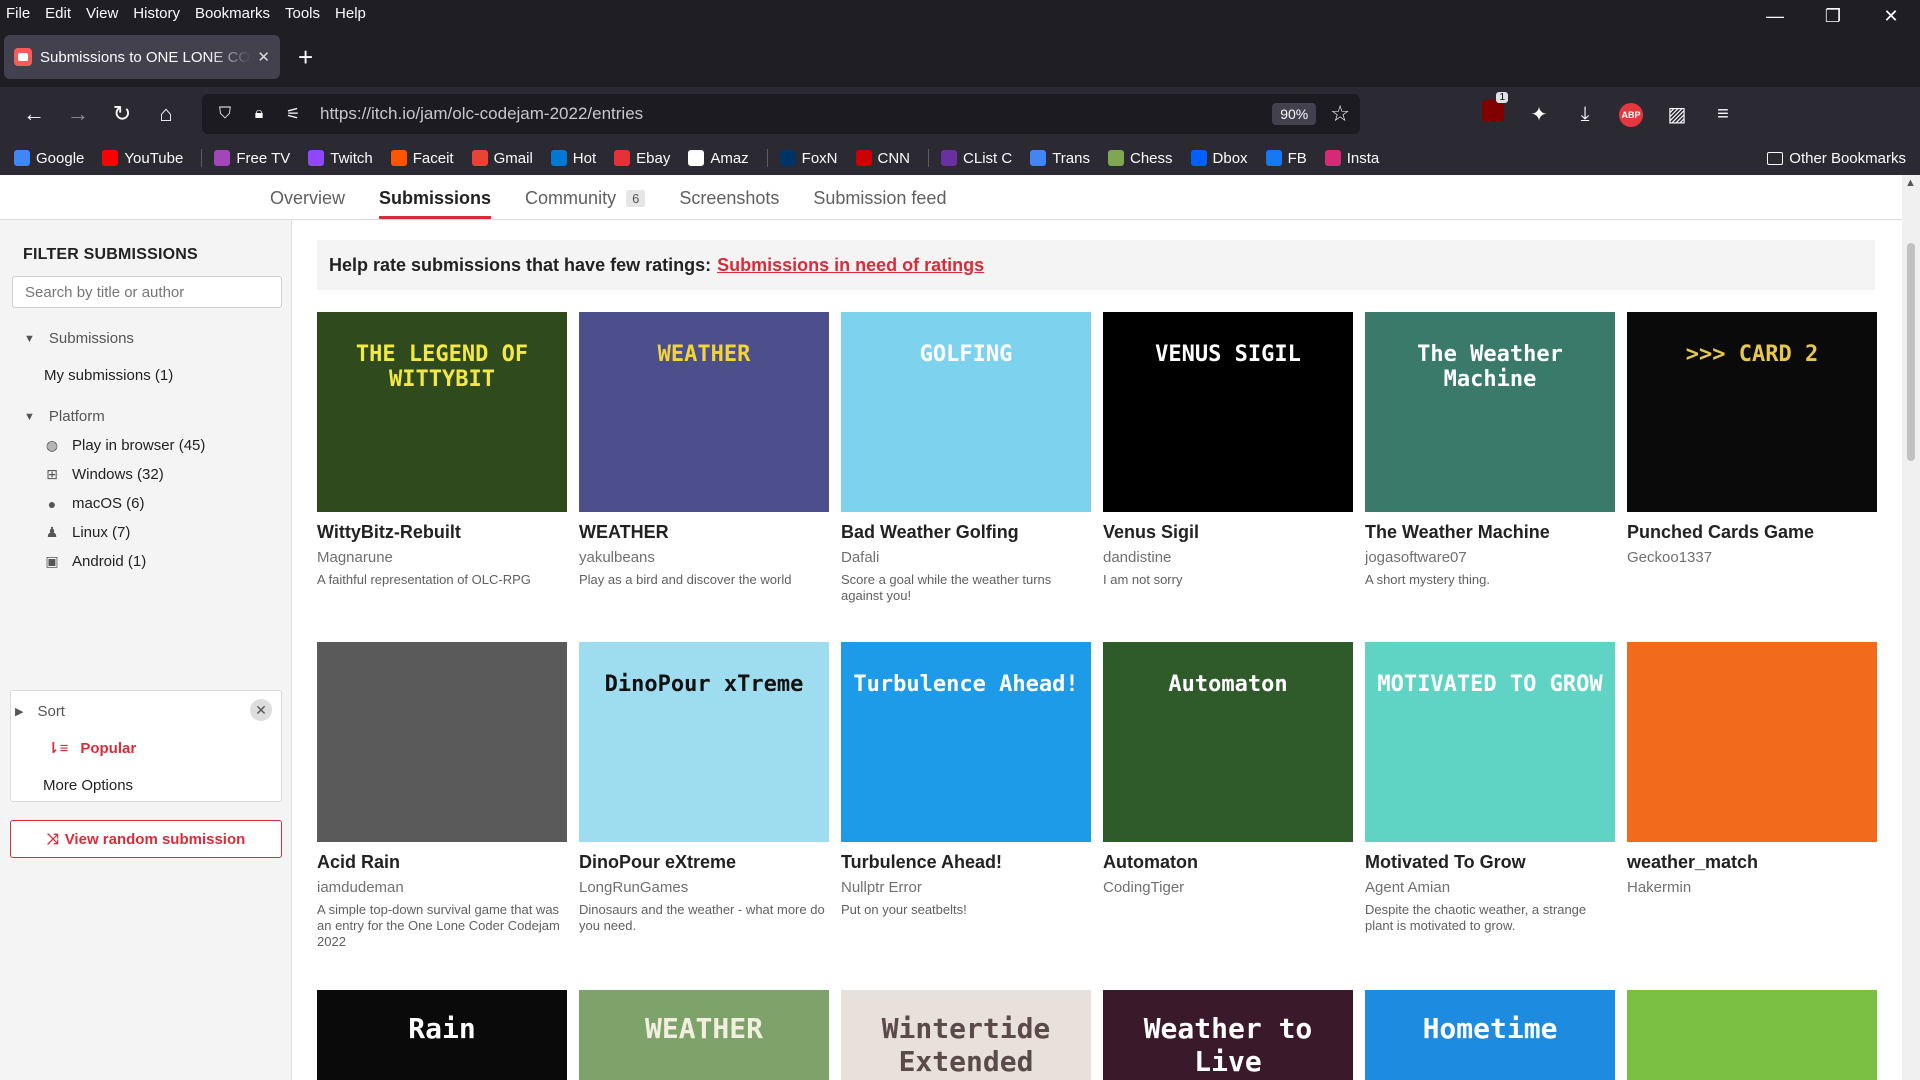 This screenshot has height=1080, width=1920. Describe the element at coordinates (1910, 183) in the screenshot. I see `scroll-up-icon: ▲` at that location.